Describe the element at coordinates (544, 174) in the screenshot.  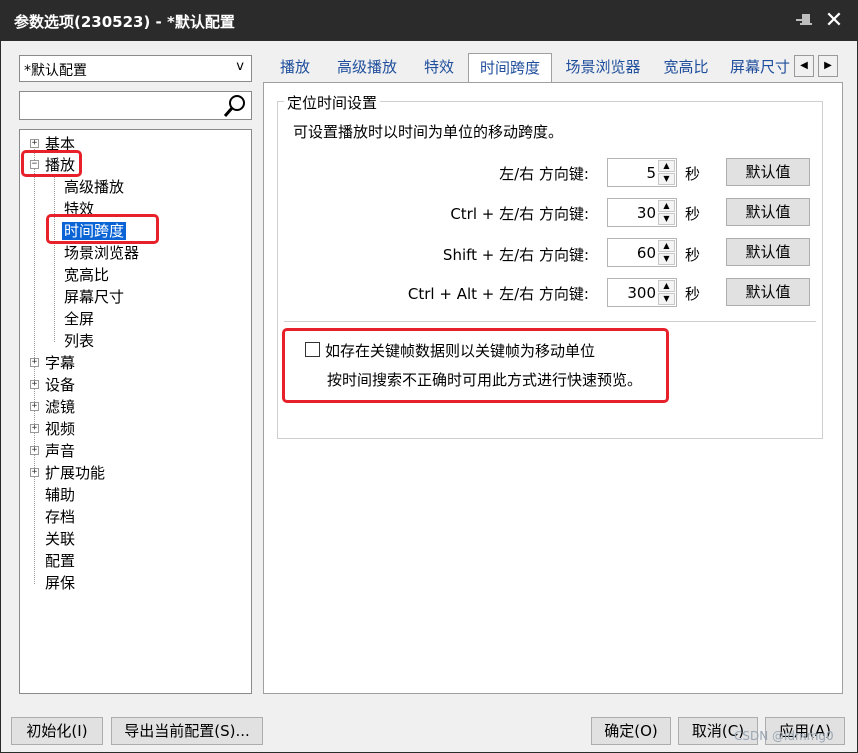
I see `row-label: 左/右 方向键:` at that location.